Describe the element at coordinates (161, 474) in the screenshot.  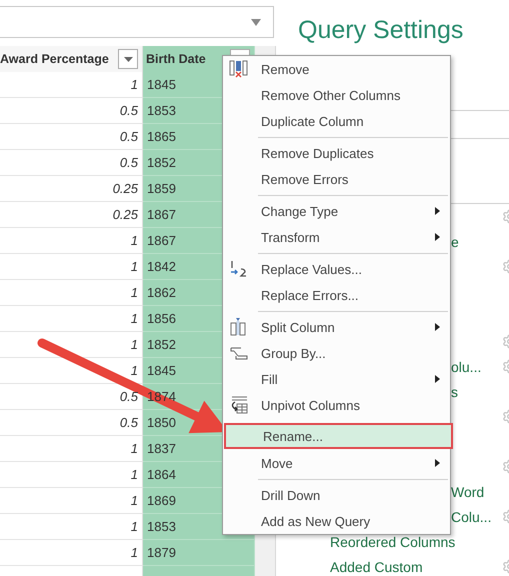
I see `table-cell: 1864` at that location.